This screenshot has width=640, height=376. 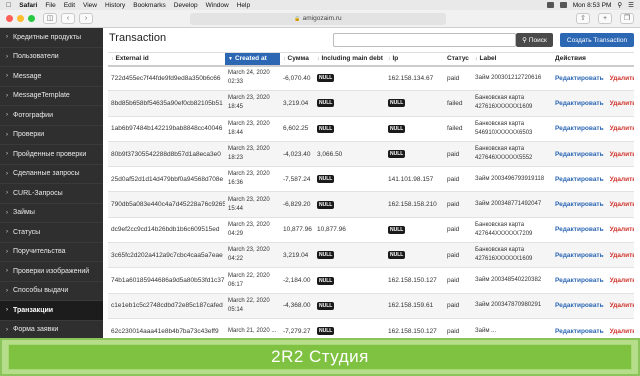 I want to click on address-url: amigozaim.ru, so click(x=322, y=18).